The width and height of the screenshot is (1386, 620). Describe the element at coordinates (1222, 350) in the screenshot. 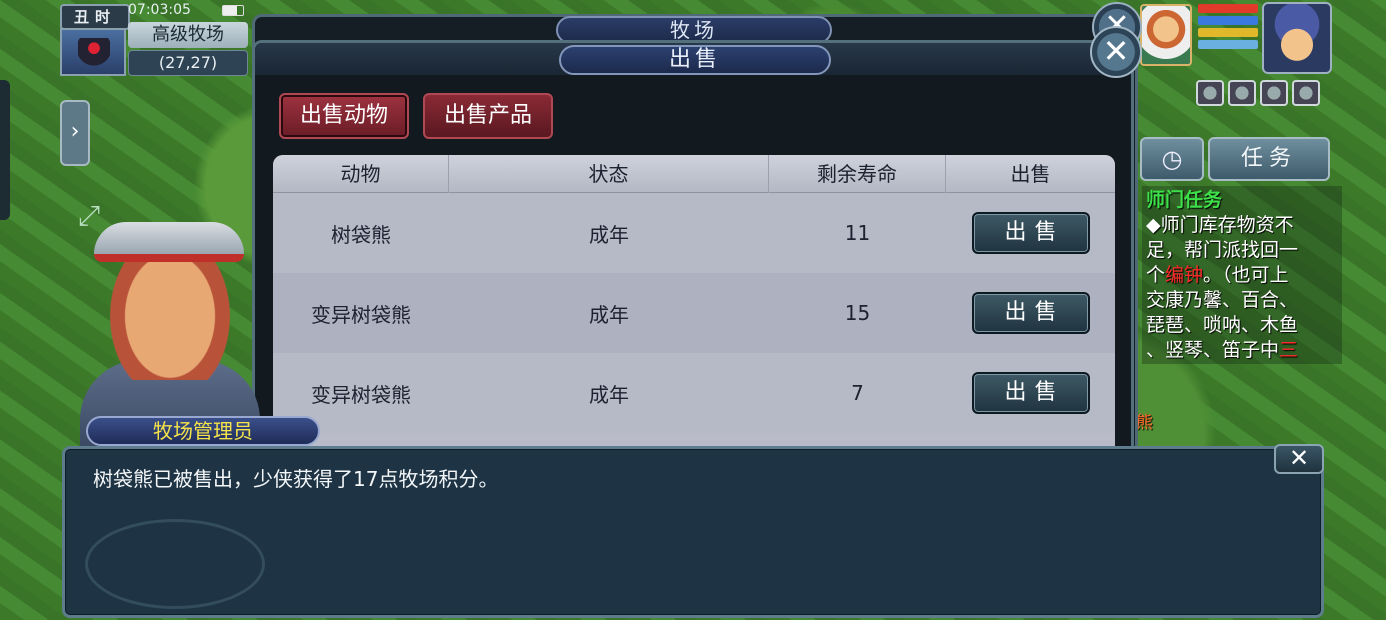

I see `task-line: 、竖琴、笛子中三` at that location.